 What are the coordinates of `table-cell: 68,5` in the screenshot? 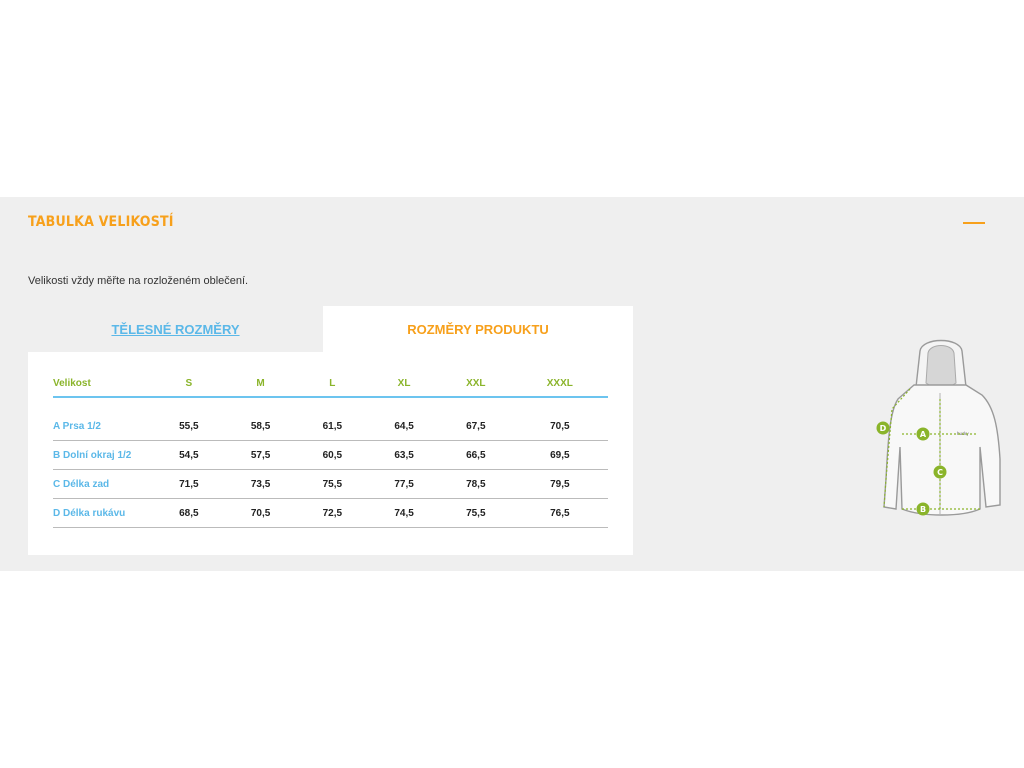 It's located at (189, 513).